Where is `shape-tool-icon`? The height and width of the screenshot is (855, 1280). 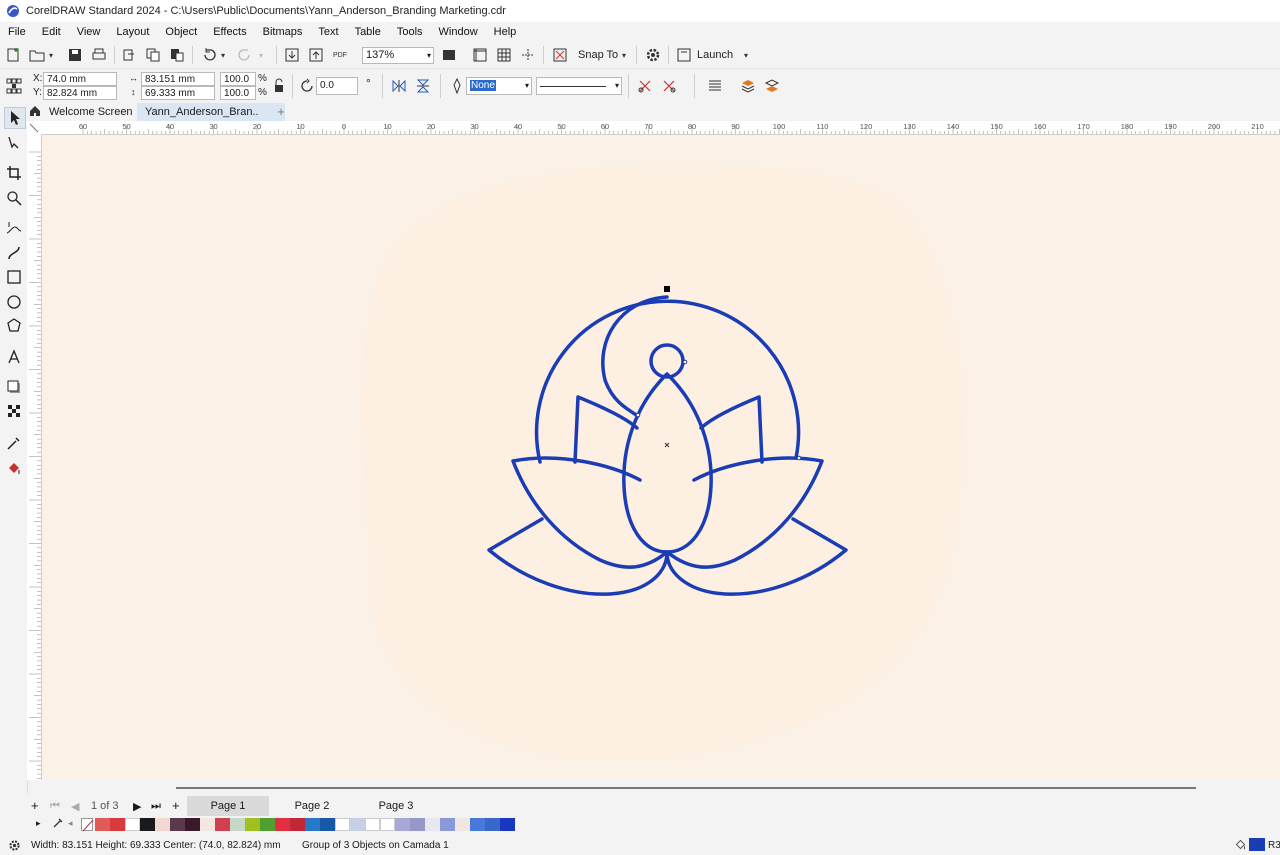 shape-tool-icon is located at coordinates (14, 143).